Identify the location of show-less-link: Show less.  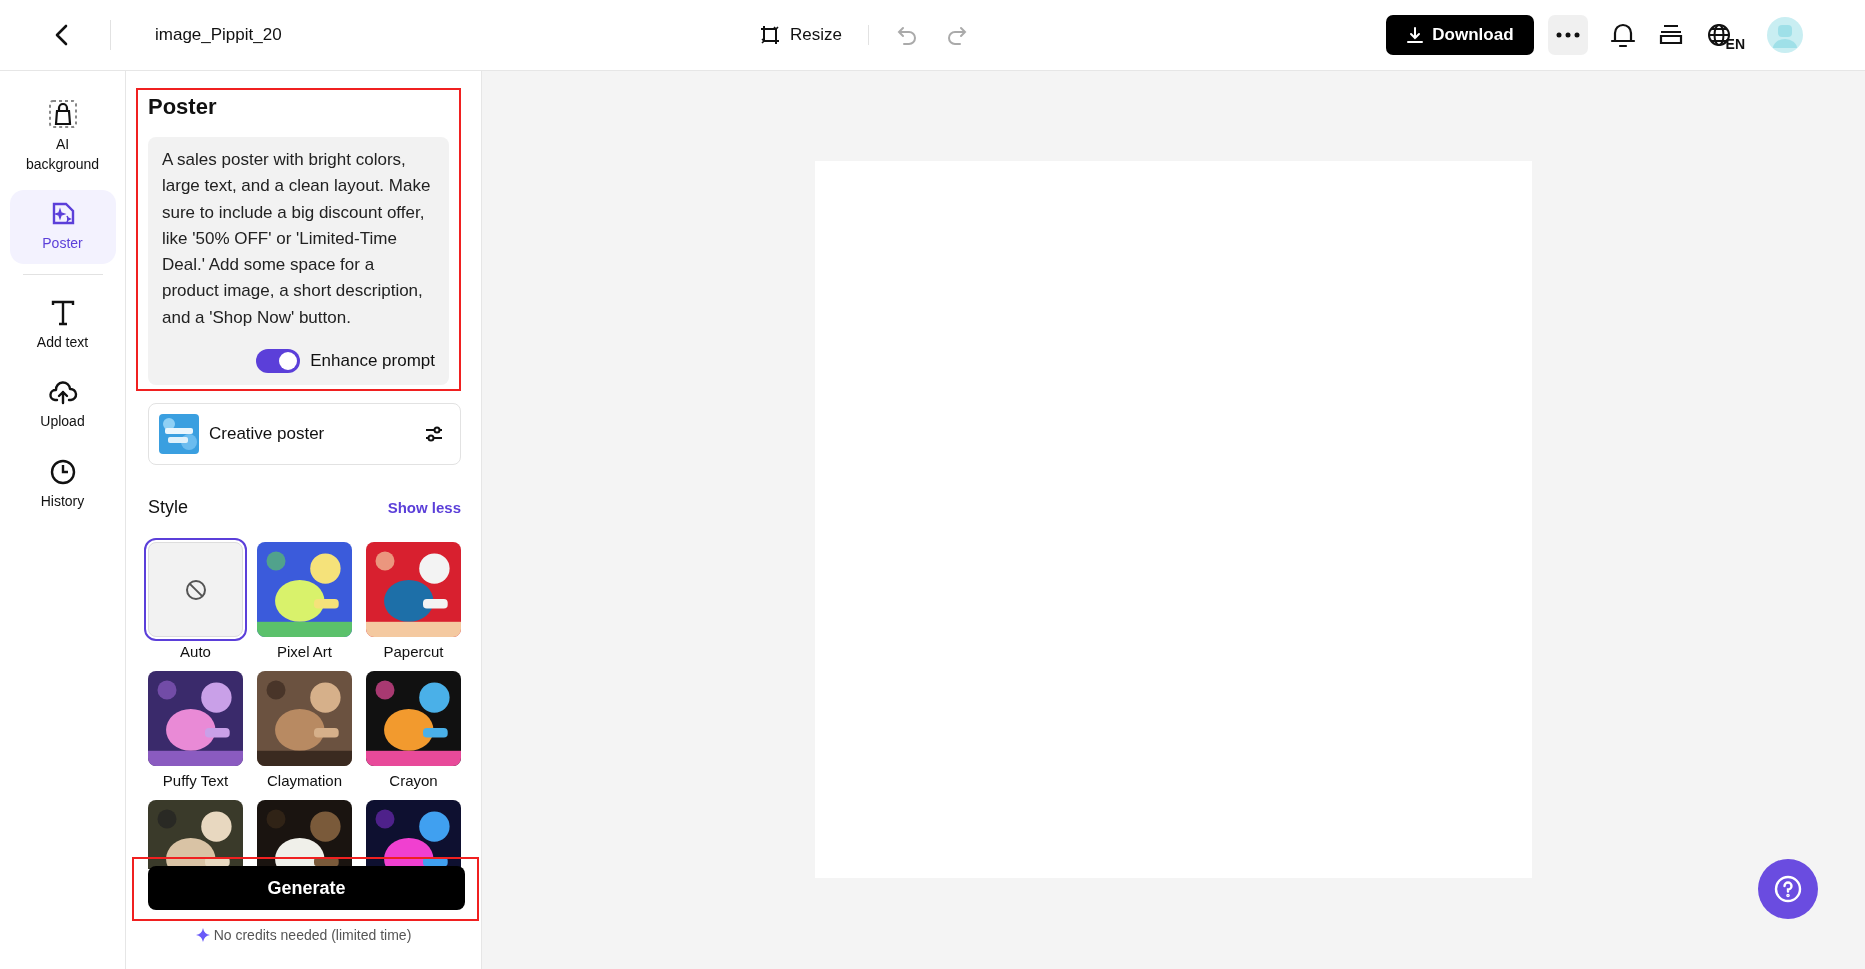
(424, 508).